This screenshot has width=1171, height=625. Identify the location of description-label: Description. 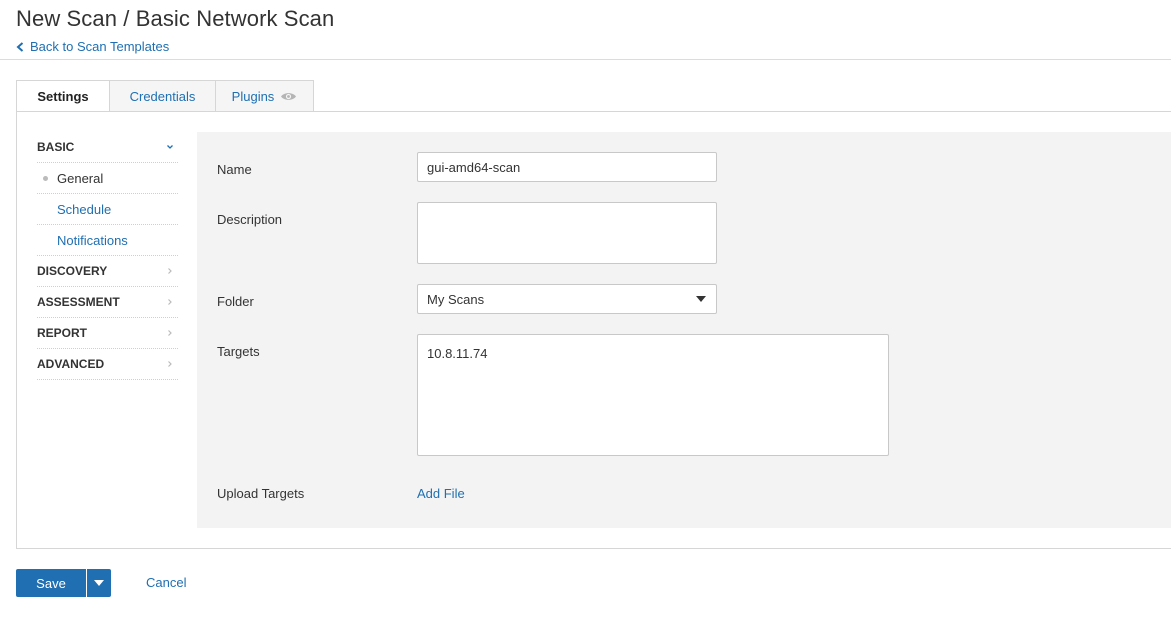
(250, 219).